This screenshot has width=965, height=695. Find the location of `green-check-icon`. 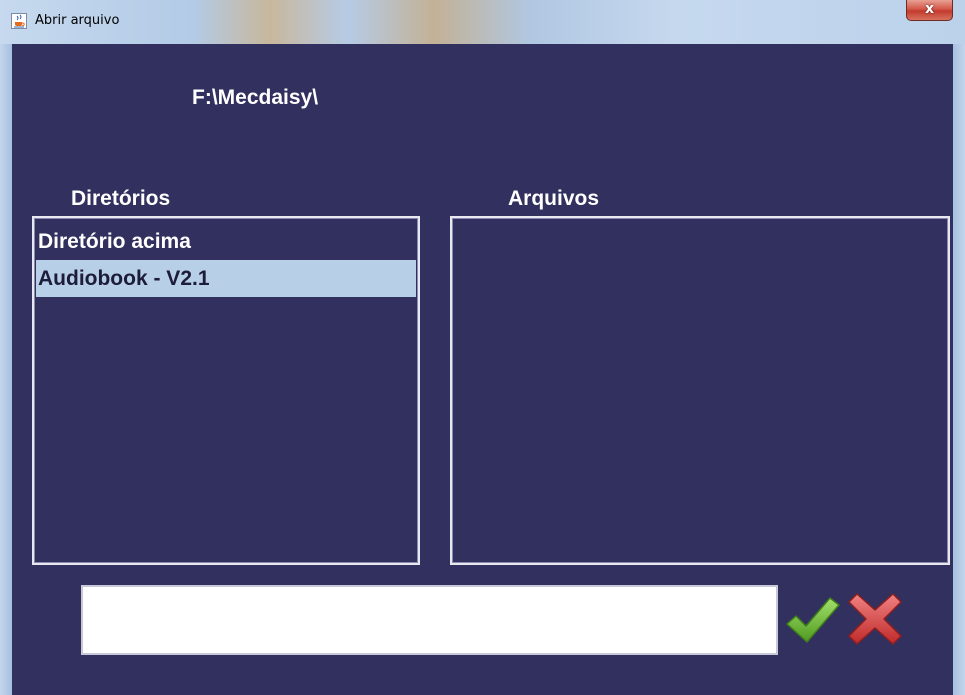

green-check-icon is located at coordinates (813, 620).